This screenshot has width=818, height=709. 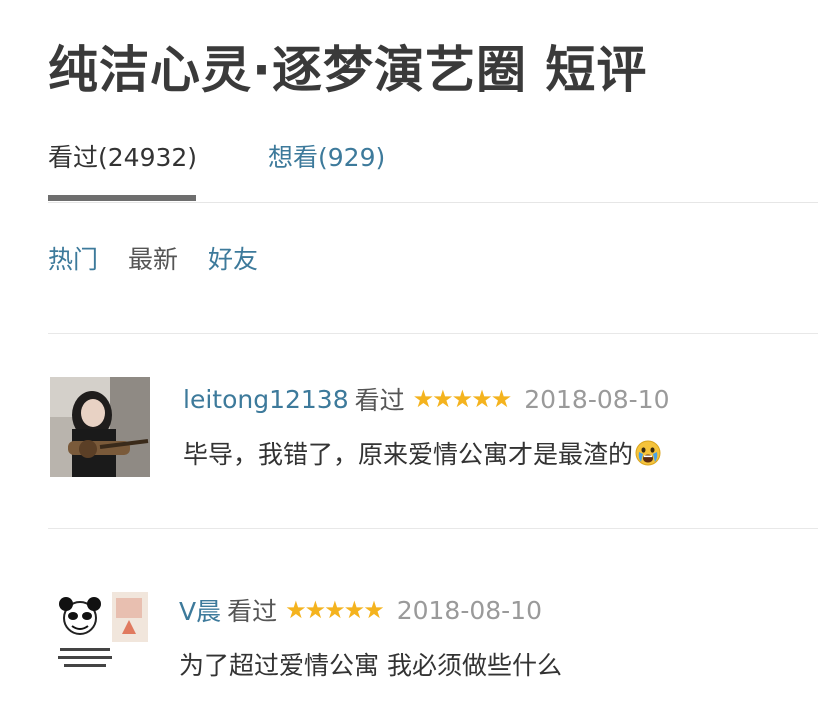 I want to click on sort-filters: 热门 最新 好友, so click(x=164, y=258).